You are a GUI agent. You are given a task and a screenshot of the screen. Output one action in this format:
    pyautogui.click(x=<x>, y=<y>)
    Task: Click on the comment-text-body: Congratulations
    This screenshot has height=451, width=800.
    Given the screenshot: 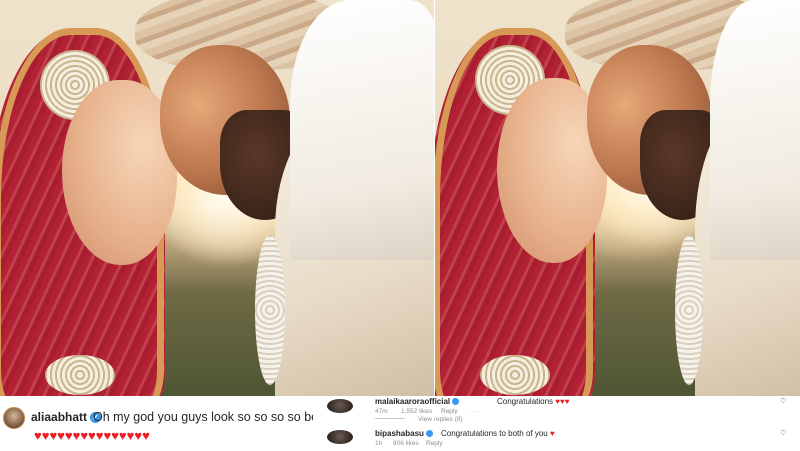 What is the action you would take?
    pyautogui.click(x=525, y=401)
    